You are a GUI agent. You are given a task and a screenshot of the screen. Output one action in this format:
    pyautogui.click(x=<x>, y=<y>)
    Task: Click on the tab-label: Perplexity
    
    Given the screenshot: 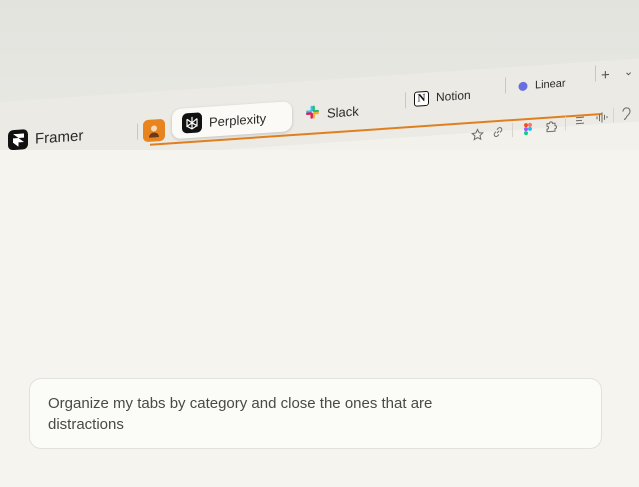 What is the action you would take?
    pyautogui.click(x=238, y=120)
    